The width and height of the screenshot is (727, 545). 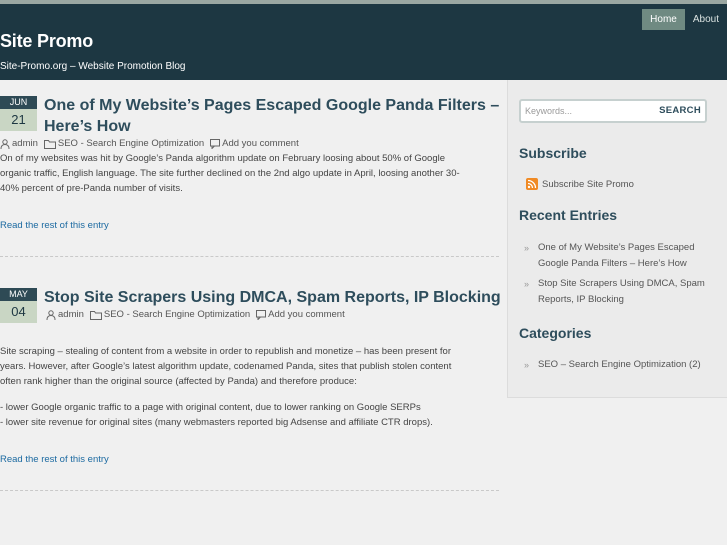 What do you see at coordinates (590, 111) in the screenshot?
I see `search-input` at bounding box center [590, 111].